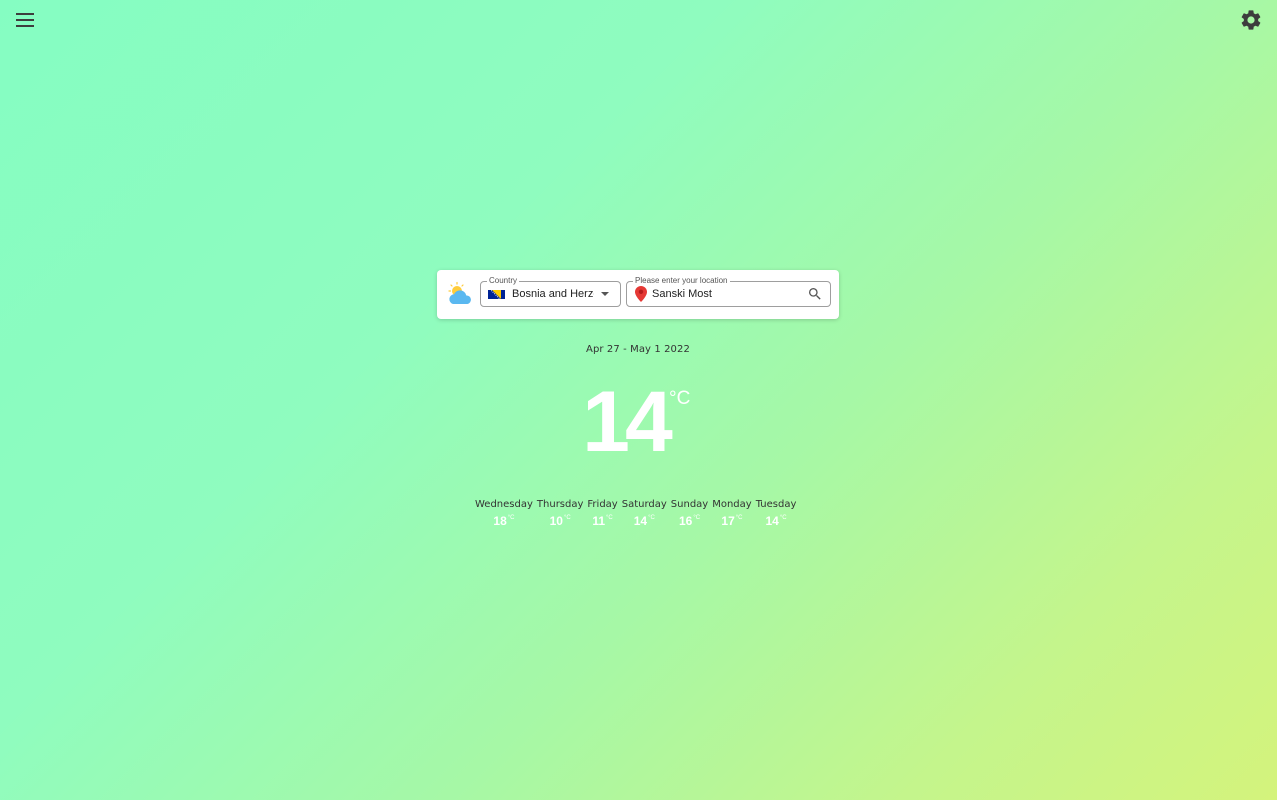 The width and height of the screenshot is (1277, 800). I want to click on forecast-temp-value: 16, so click(685, 521).